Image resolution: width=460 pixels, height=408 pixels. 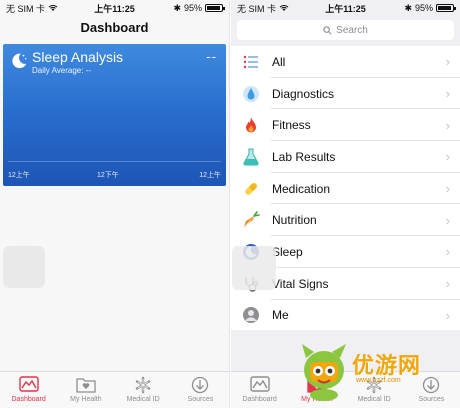 I want to click on list-item-lab-results: Lab Results ›, so click(x=345, y=157).